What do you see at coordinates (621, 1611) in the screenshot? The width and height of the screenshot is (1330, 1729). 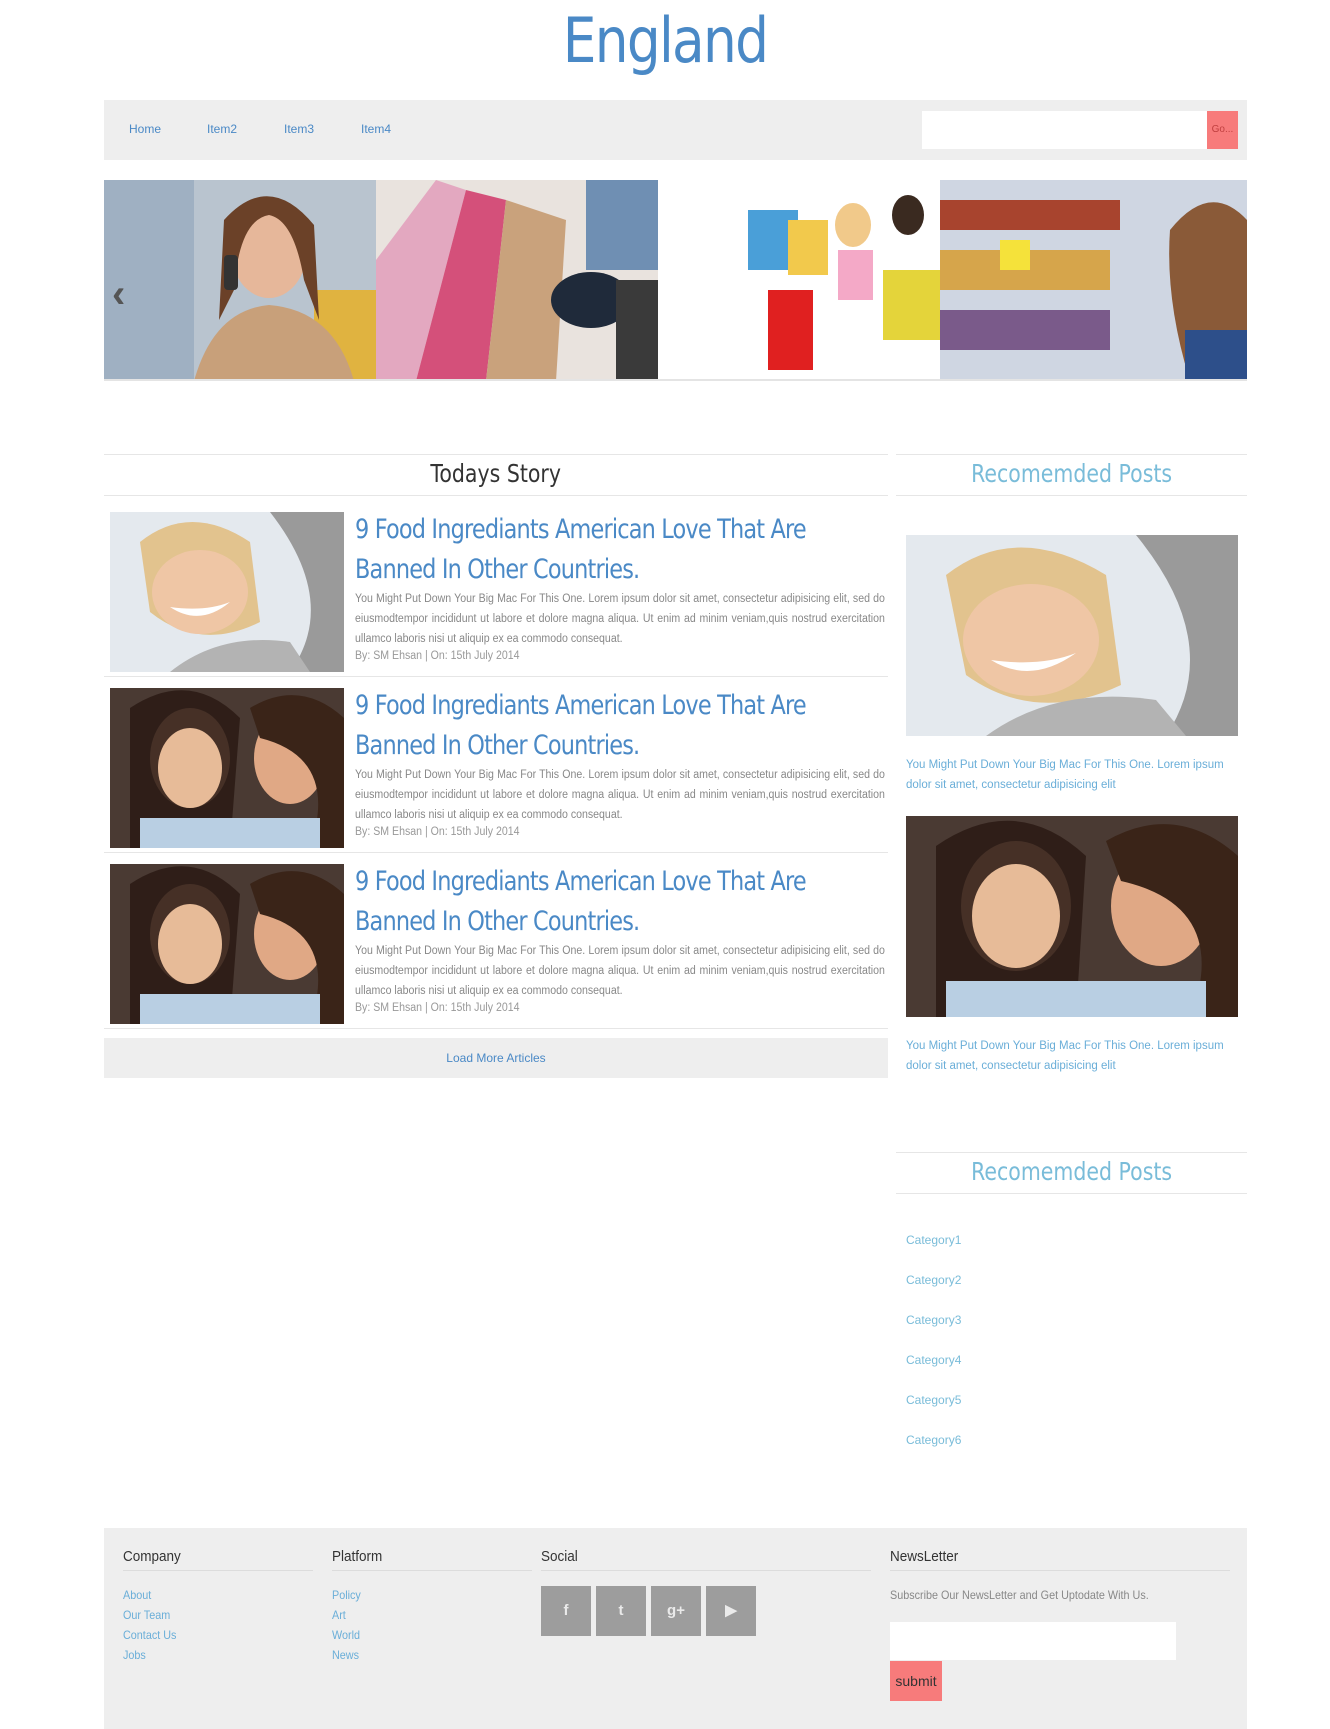 I see `twitter-icon: t` at bounding box center [621, 1611].